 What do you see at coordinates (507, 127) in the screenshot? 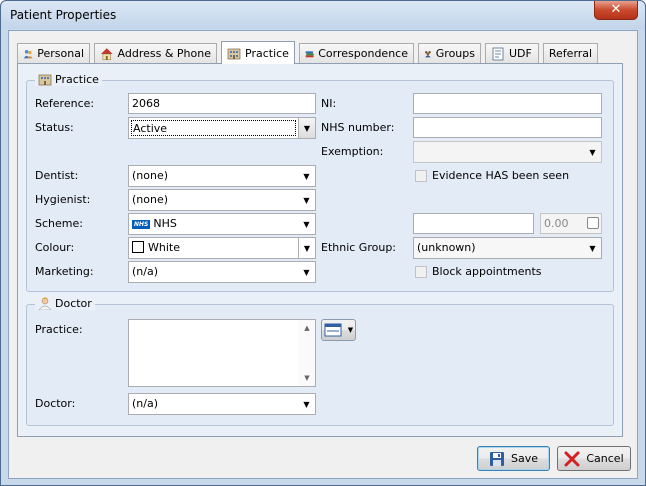
I see `nhs-number-field` at bounding box center [507, 127].